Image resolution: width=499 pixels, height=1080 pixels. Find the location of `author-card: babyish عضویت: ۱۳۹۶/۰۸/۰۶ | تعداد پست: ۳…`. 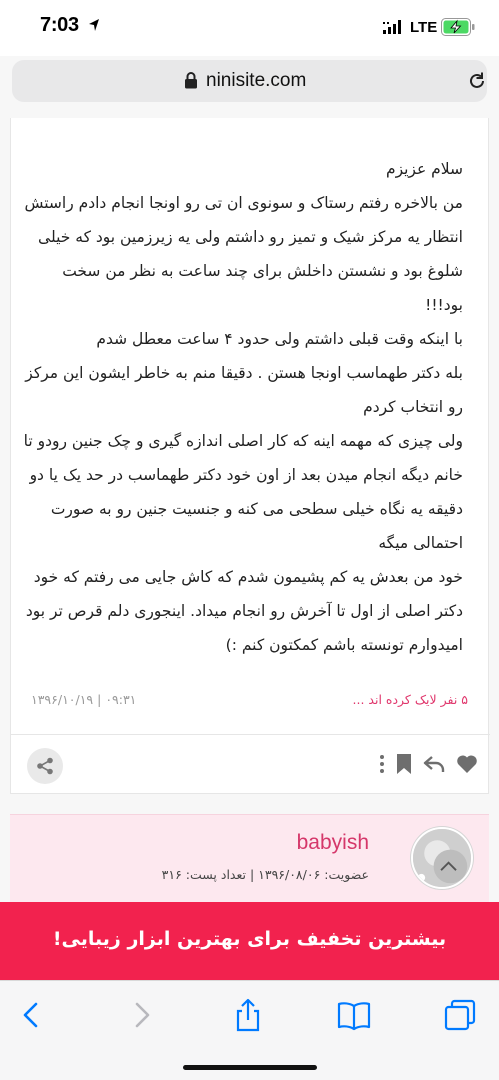

author-card: babyish عضویت: ۱۳۹۶/۰۸/۰۶ | تعداد پست: ۳… is located at coordinates (249, 859).